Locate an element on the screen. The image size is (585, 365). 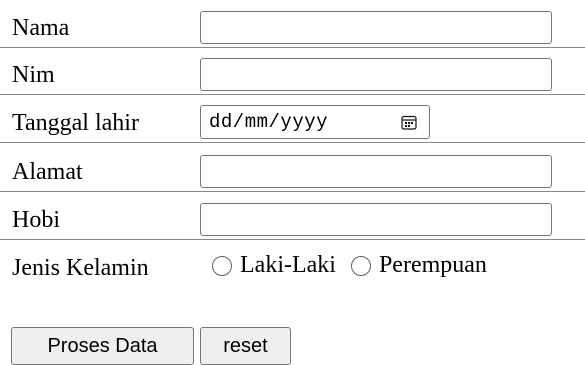
tanggal-lahir-date-input: dd/mm/yyyy is located at coordinates (315, 122).